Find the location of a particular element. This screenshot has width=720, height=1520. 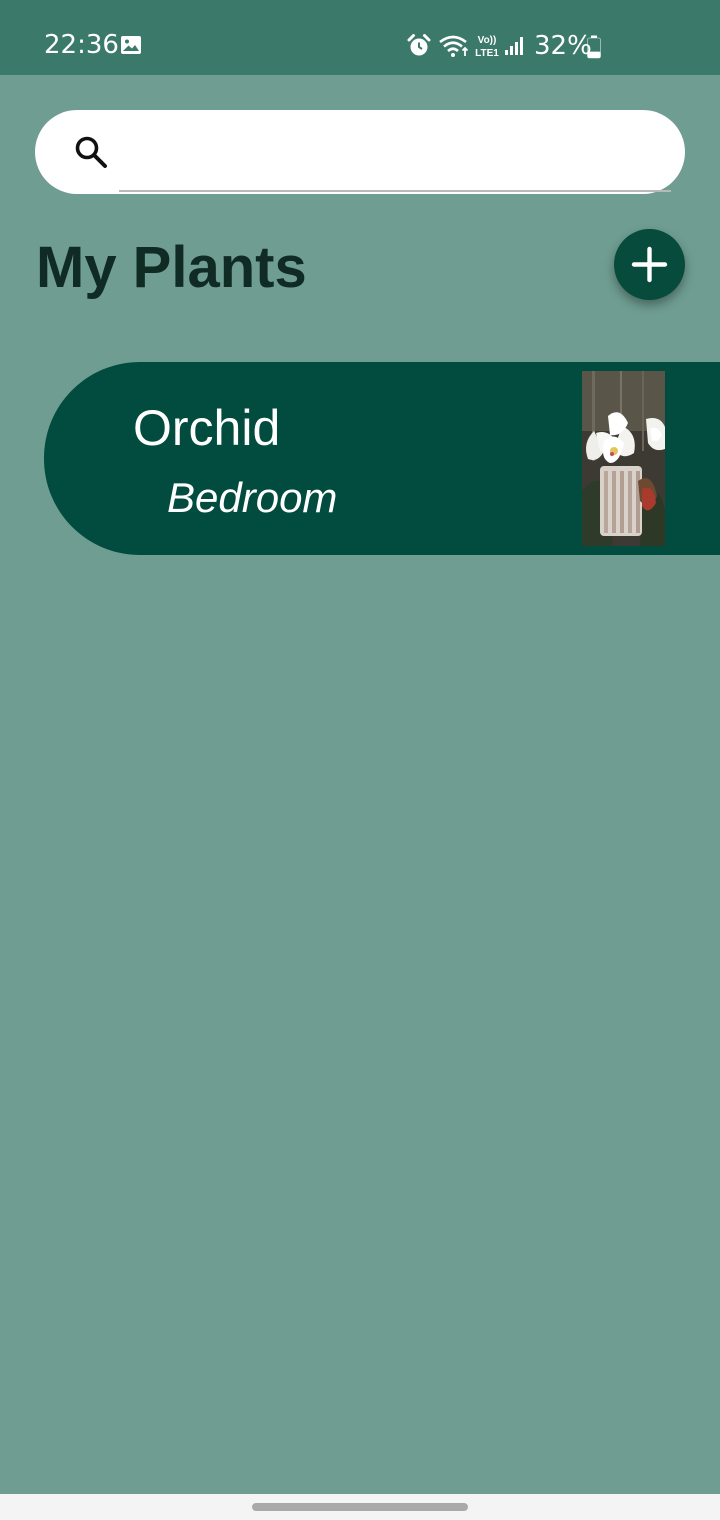

search-input is located at coordinates (395, 158).